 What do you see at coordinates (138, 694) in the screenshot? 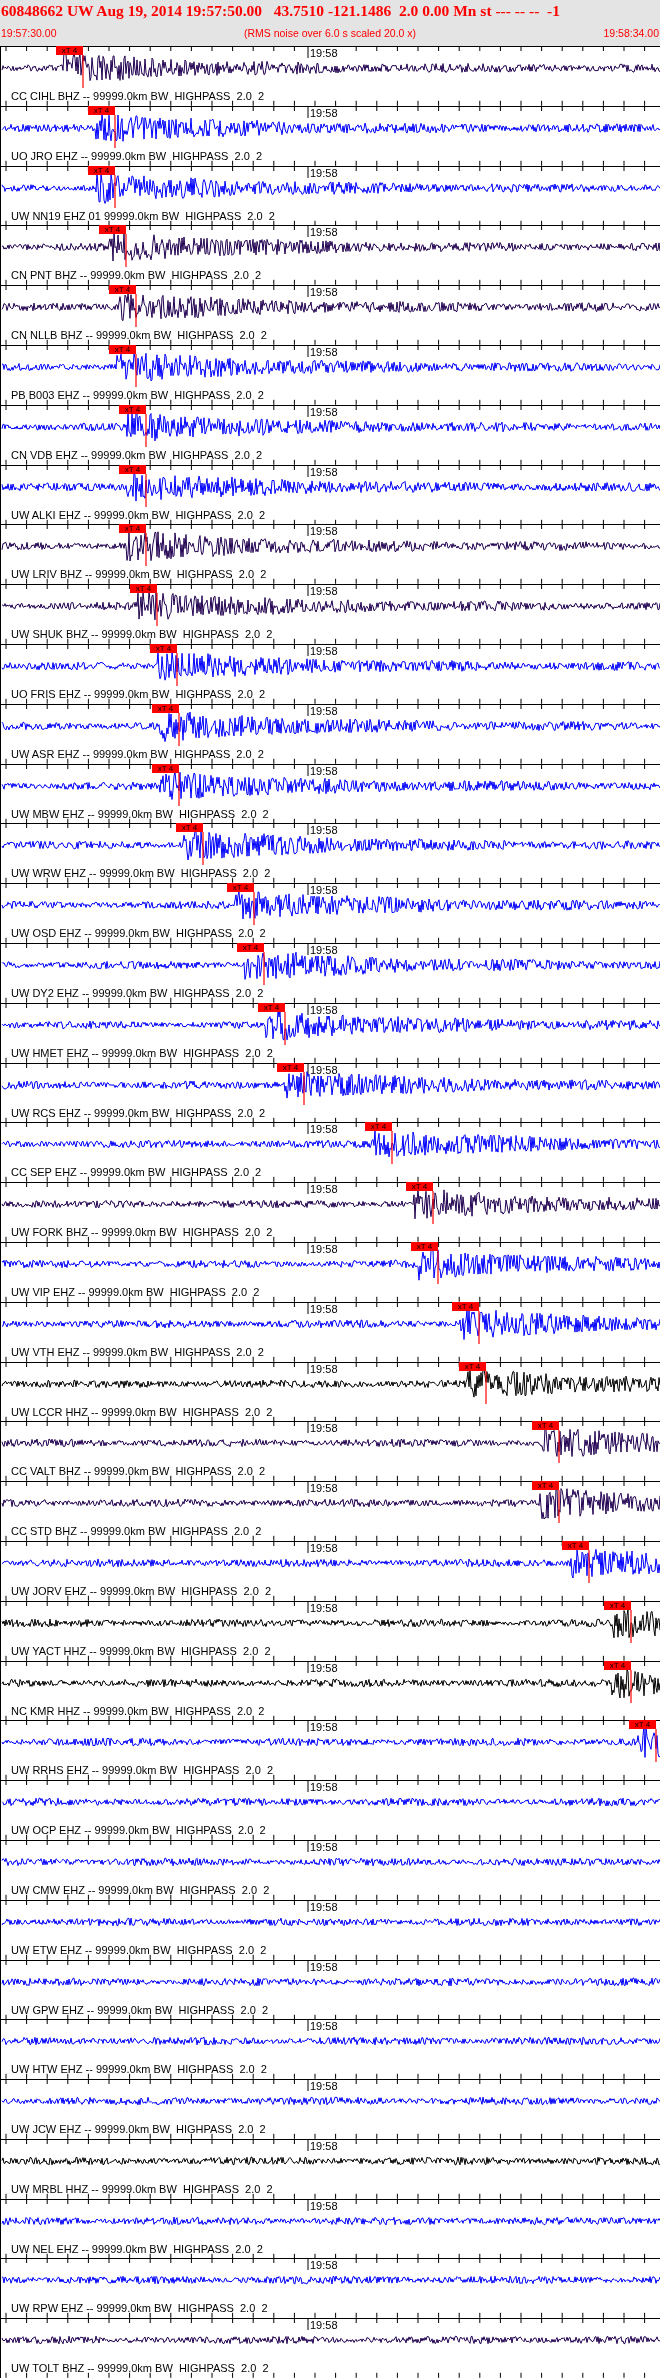
I see `channel-label: UO FRIS EHZ -- 99999.0km BW HIGHPASS 2.0 2` at bounding box center [138, 694].